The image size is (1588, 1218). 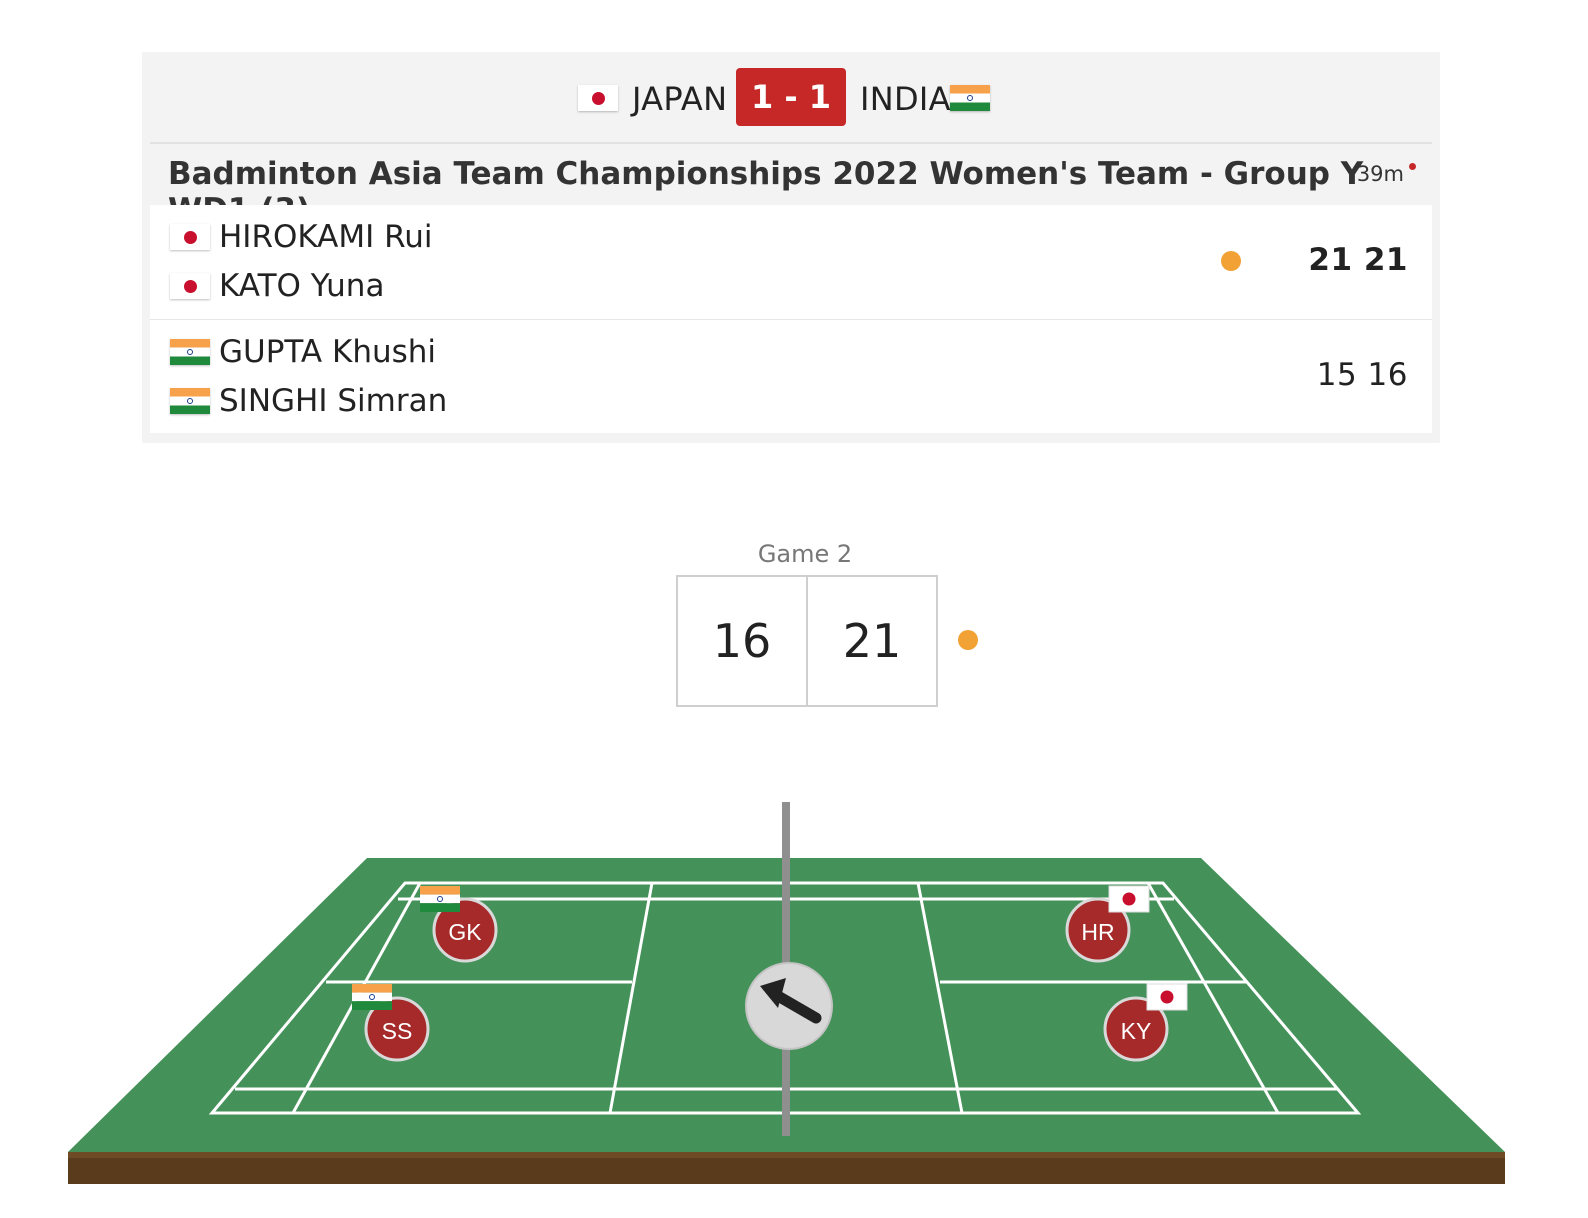 What do you see at coordinates (302, 286) in the screenshot?
I see `player-name: KATO Yuna` at bounding box center [302, 286].